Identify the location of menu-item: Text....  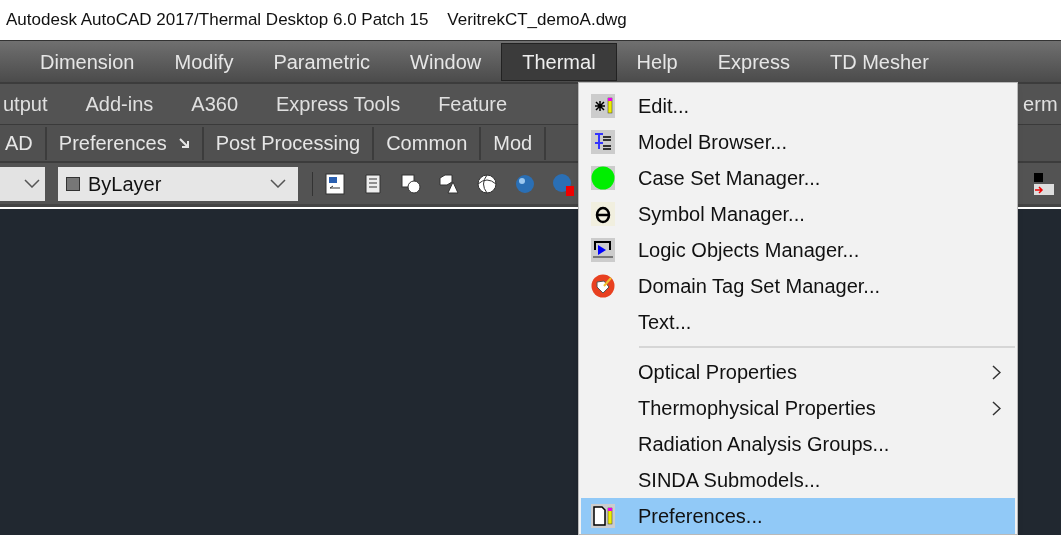
(798, 322).